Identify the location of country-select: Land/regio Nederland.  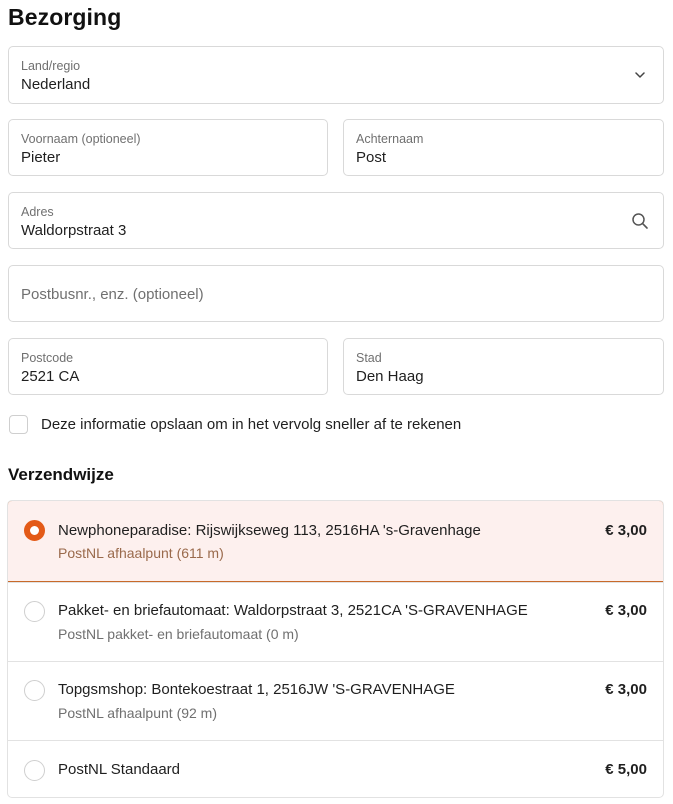
(336, 75).